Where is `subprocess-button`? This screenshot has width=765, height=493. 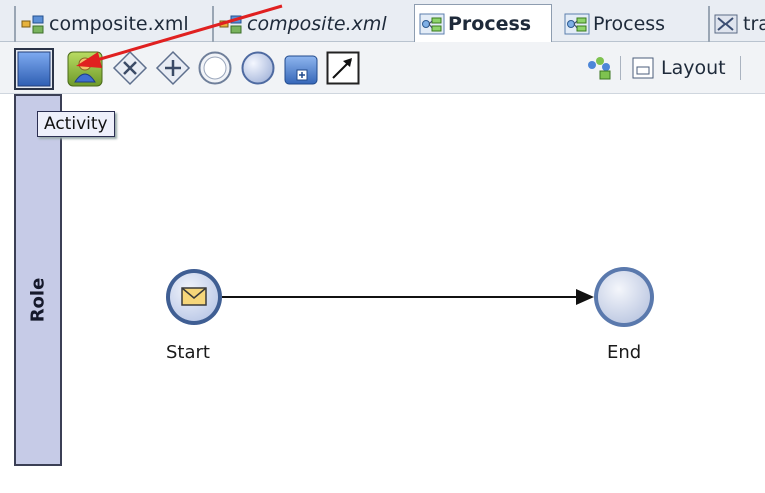 subprocess-button is located at coordinates (301, 70).